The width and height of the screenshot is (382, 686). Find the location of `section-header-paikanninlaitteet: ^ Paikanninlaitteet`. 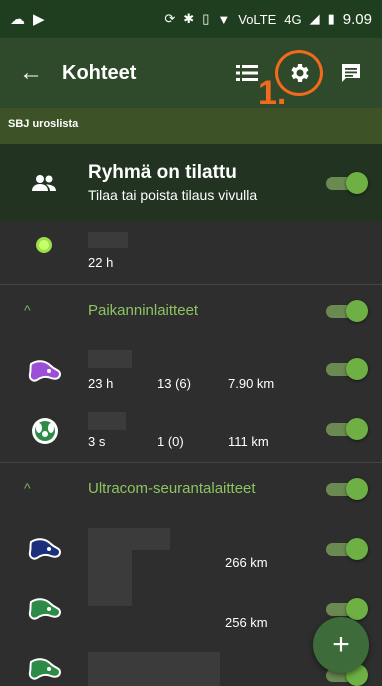

section-header-paikanninlaitteet: ^ Paikanninlaitteet is located at coordinates (191, 311).